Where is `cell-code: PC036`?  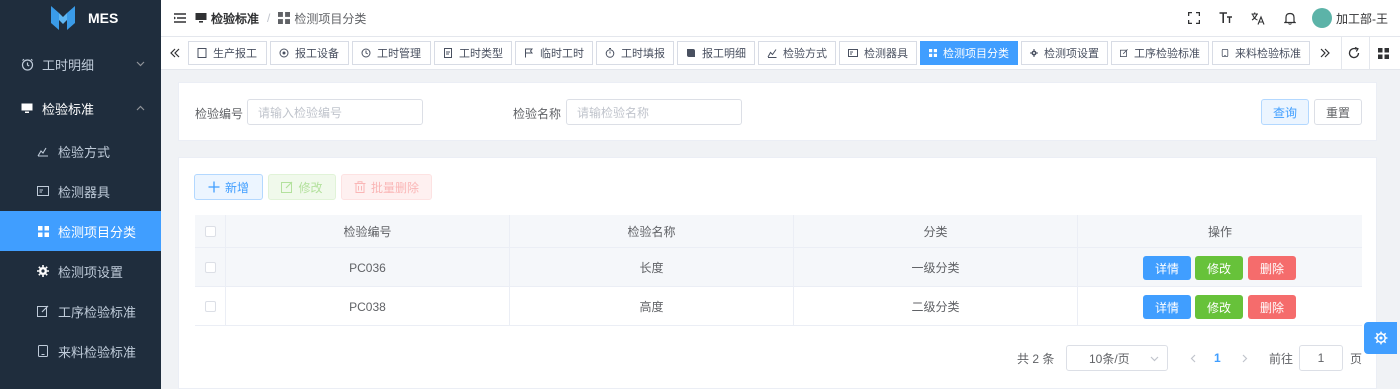
cell-code: PC036 is located at coordinates (368, 267).